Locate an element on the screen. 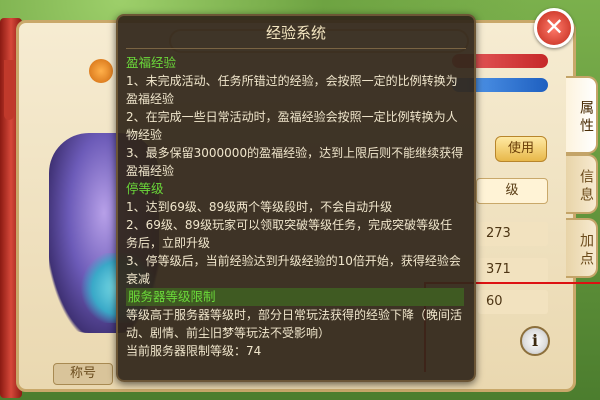  section-heading-bonus-exp: 盈福经验 is located at coordinates (151, 62).